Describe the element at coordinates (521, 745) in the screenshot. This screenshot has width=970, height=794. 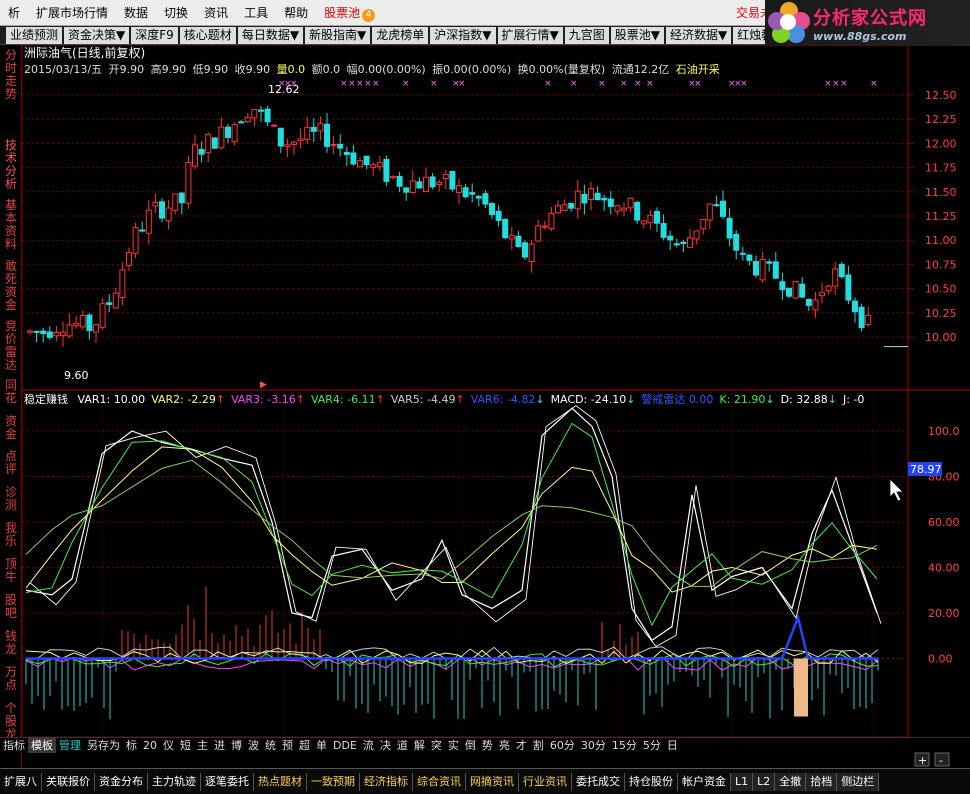
I see `tab-26: 才` at that location.